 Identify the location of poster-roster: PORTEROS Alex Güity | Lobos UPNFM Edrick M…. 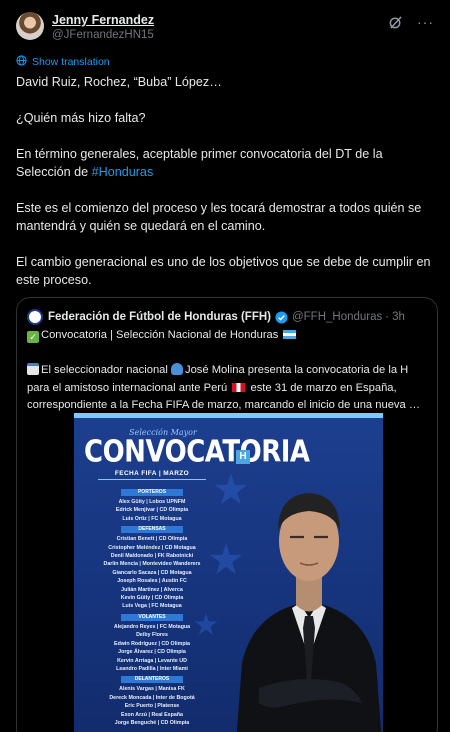
(152, 607).